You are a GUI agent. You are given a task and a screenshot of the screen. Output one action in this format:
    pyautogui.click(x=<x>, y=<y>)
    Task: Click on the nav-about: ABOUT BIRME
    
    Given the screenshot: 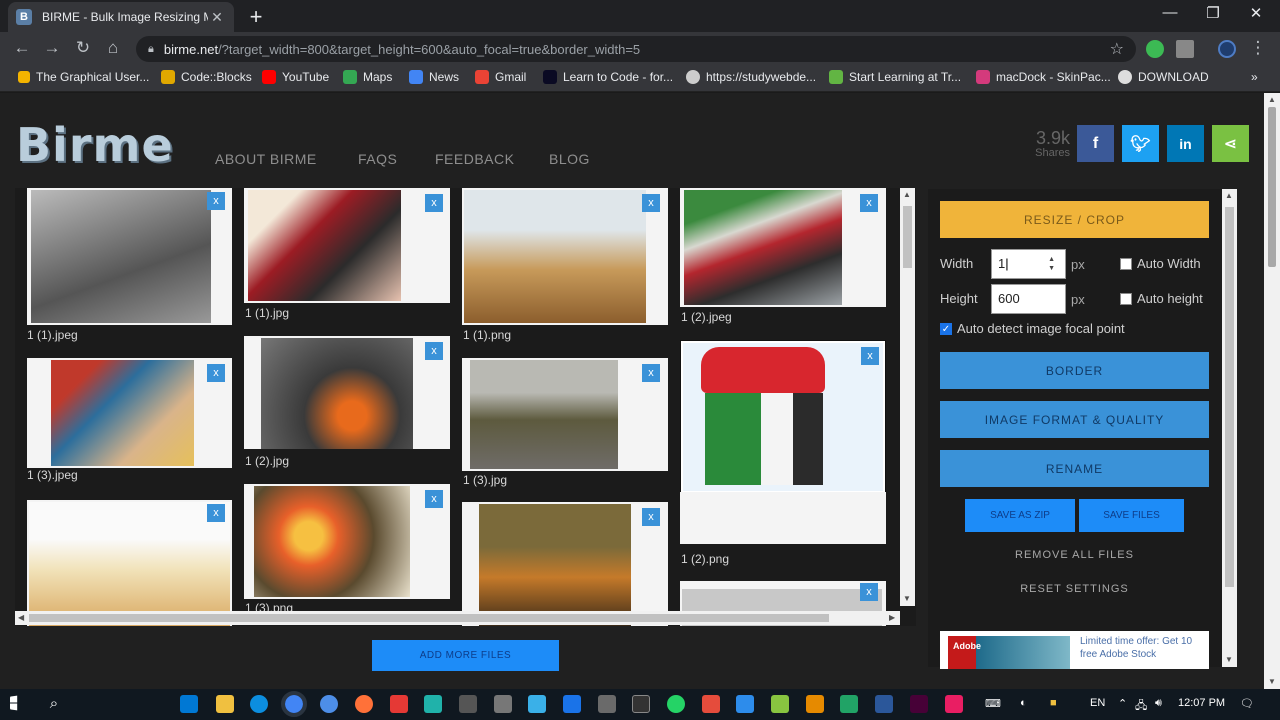 What is the action you would take?
    pyautogui.click(x=266, y=159)
    